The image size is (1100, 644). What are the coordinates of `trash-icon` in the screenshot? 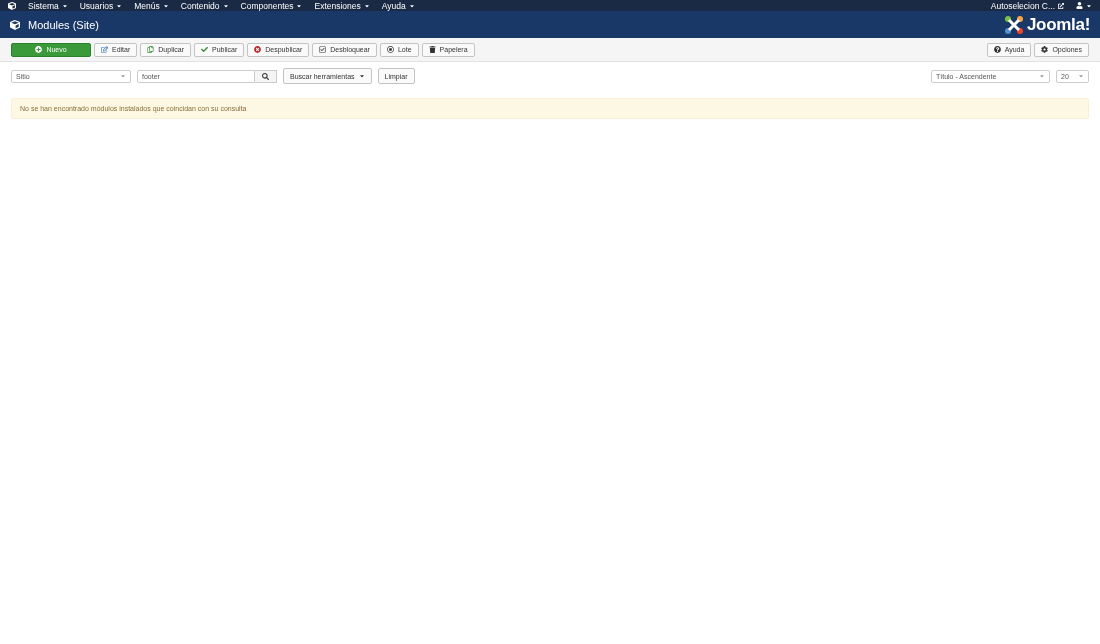 It's located at (432, 49).